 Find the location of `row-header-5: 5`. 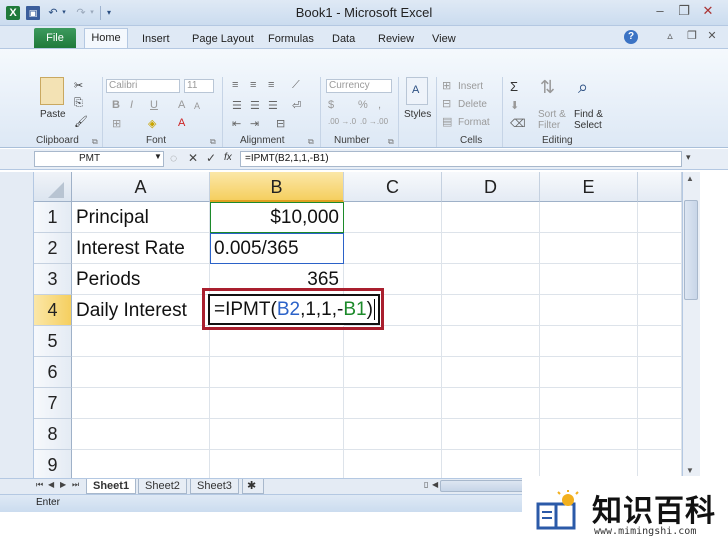

row-header-5: 5 is located at coordinates (53, 341).